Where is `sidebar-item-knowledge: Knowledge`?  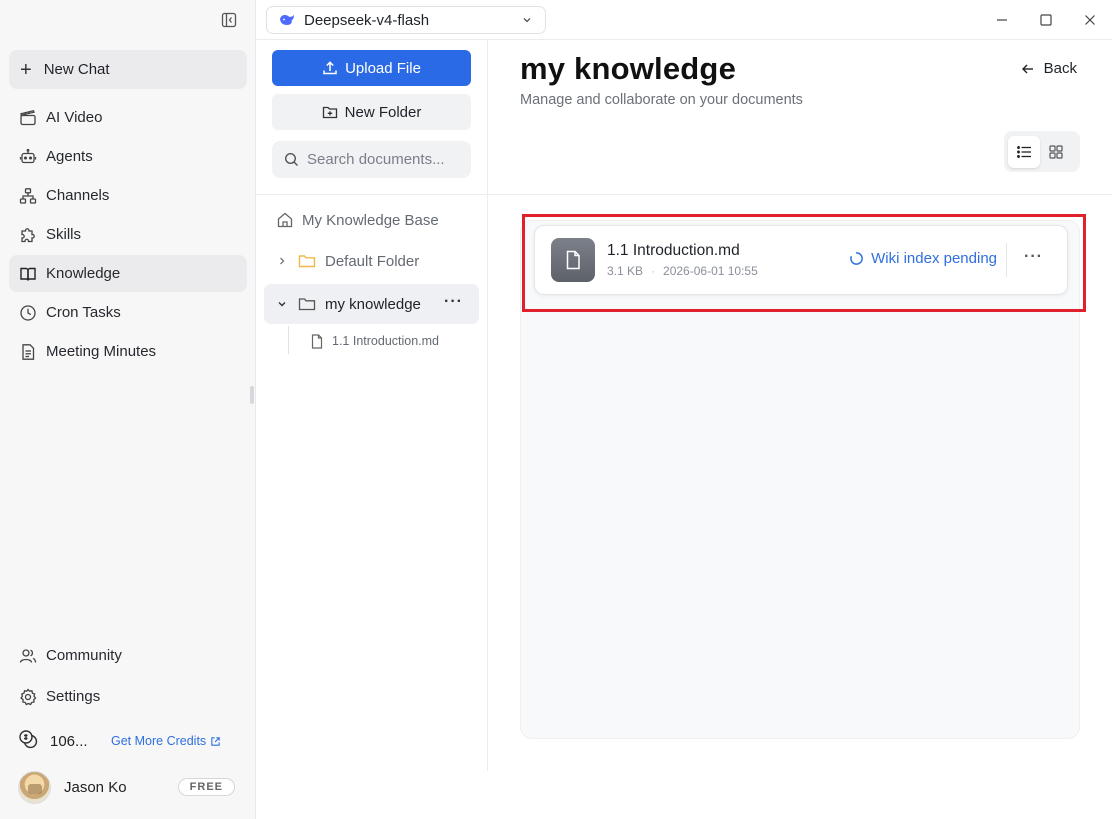
sidebar-item-knowledge: Knowledge is located at coordinates (128, 273).